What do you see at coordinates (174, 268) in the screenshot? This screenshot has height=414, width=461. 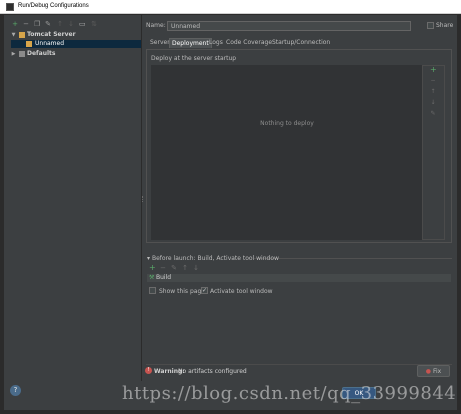 I see `edit-task-icon: ✎` at bounding box center [174, 268].